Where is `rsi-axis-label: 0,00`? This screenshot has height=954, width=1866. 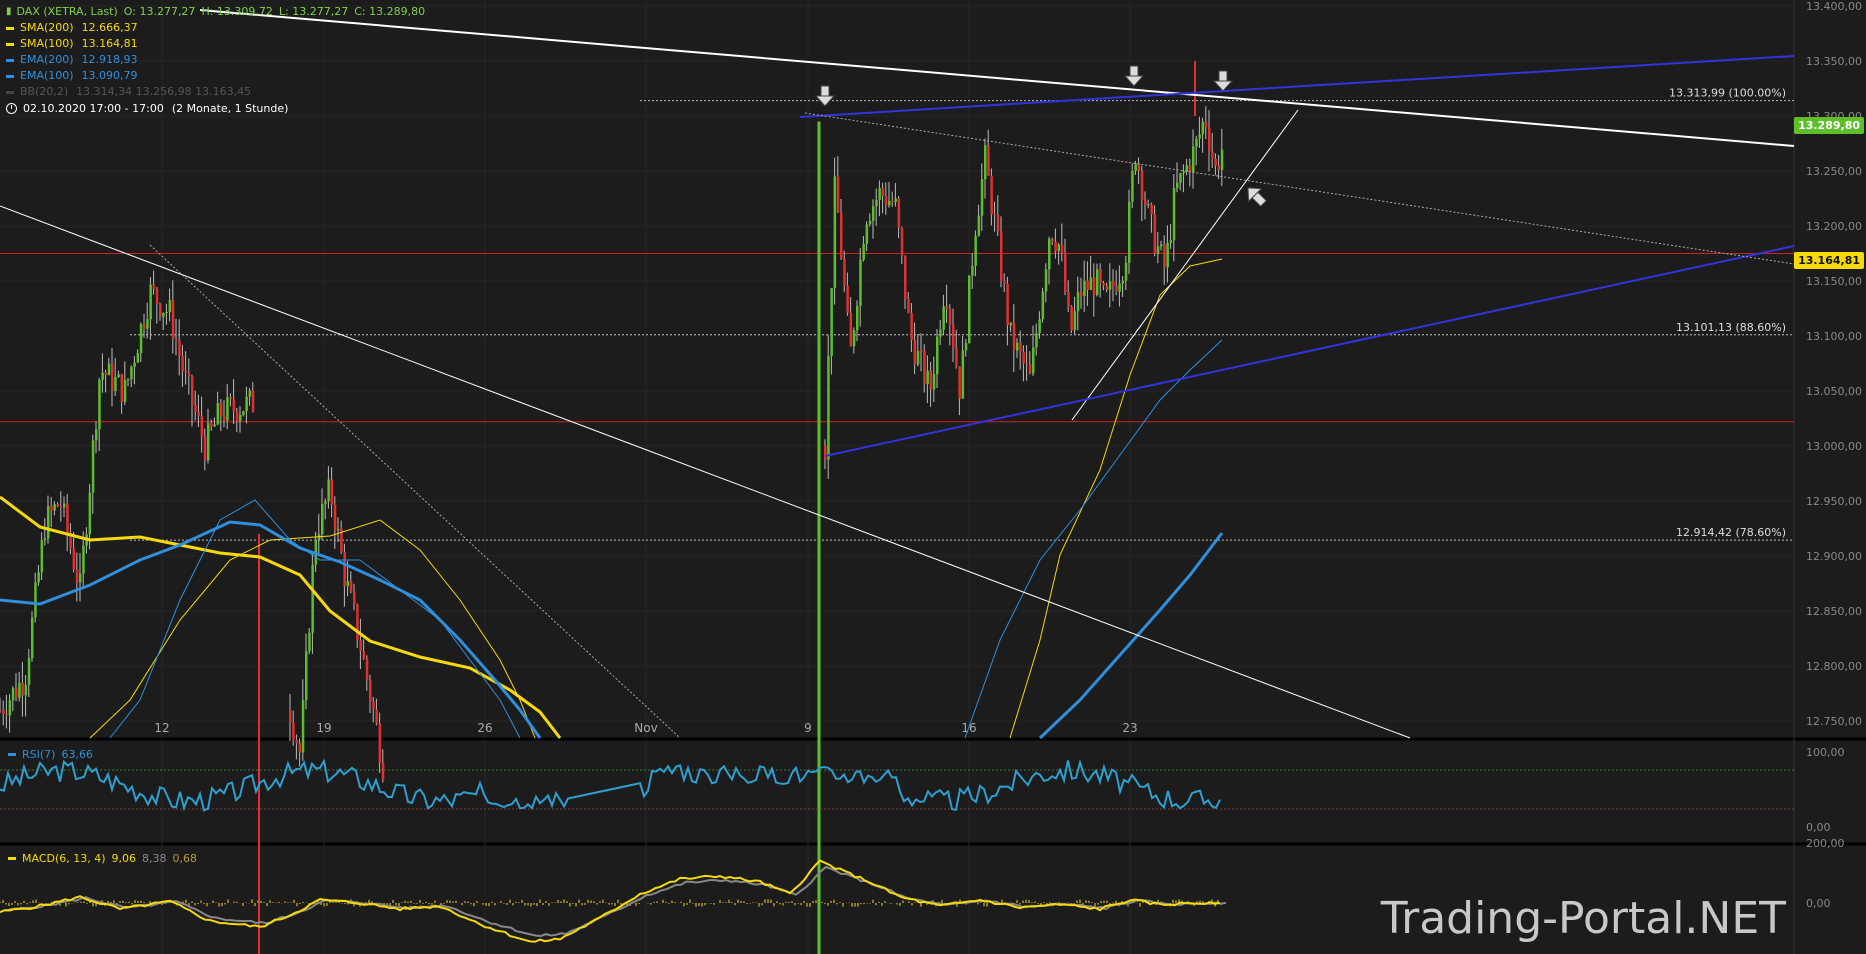 rsi-axis-label: 0,00 is located at coordinates (1818, 827).